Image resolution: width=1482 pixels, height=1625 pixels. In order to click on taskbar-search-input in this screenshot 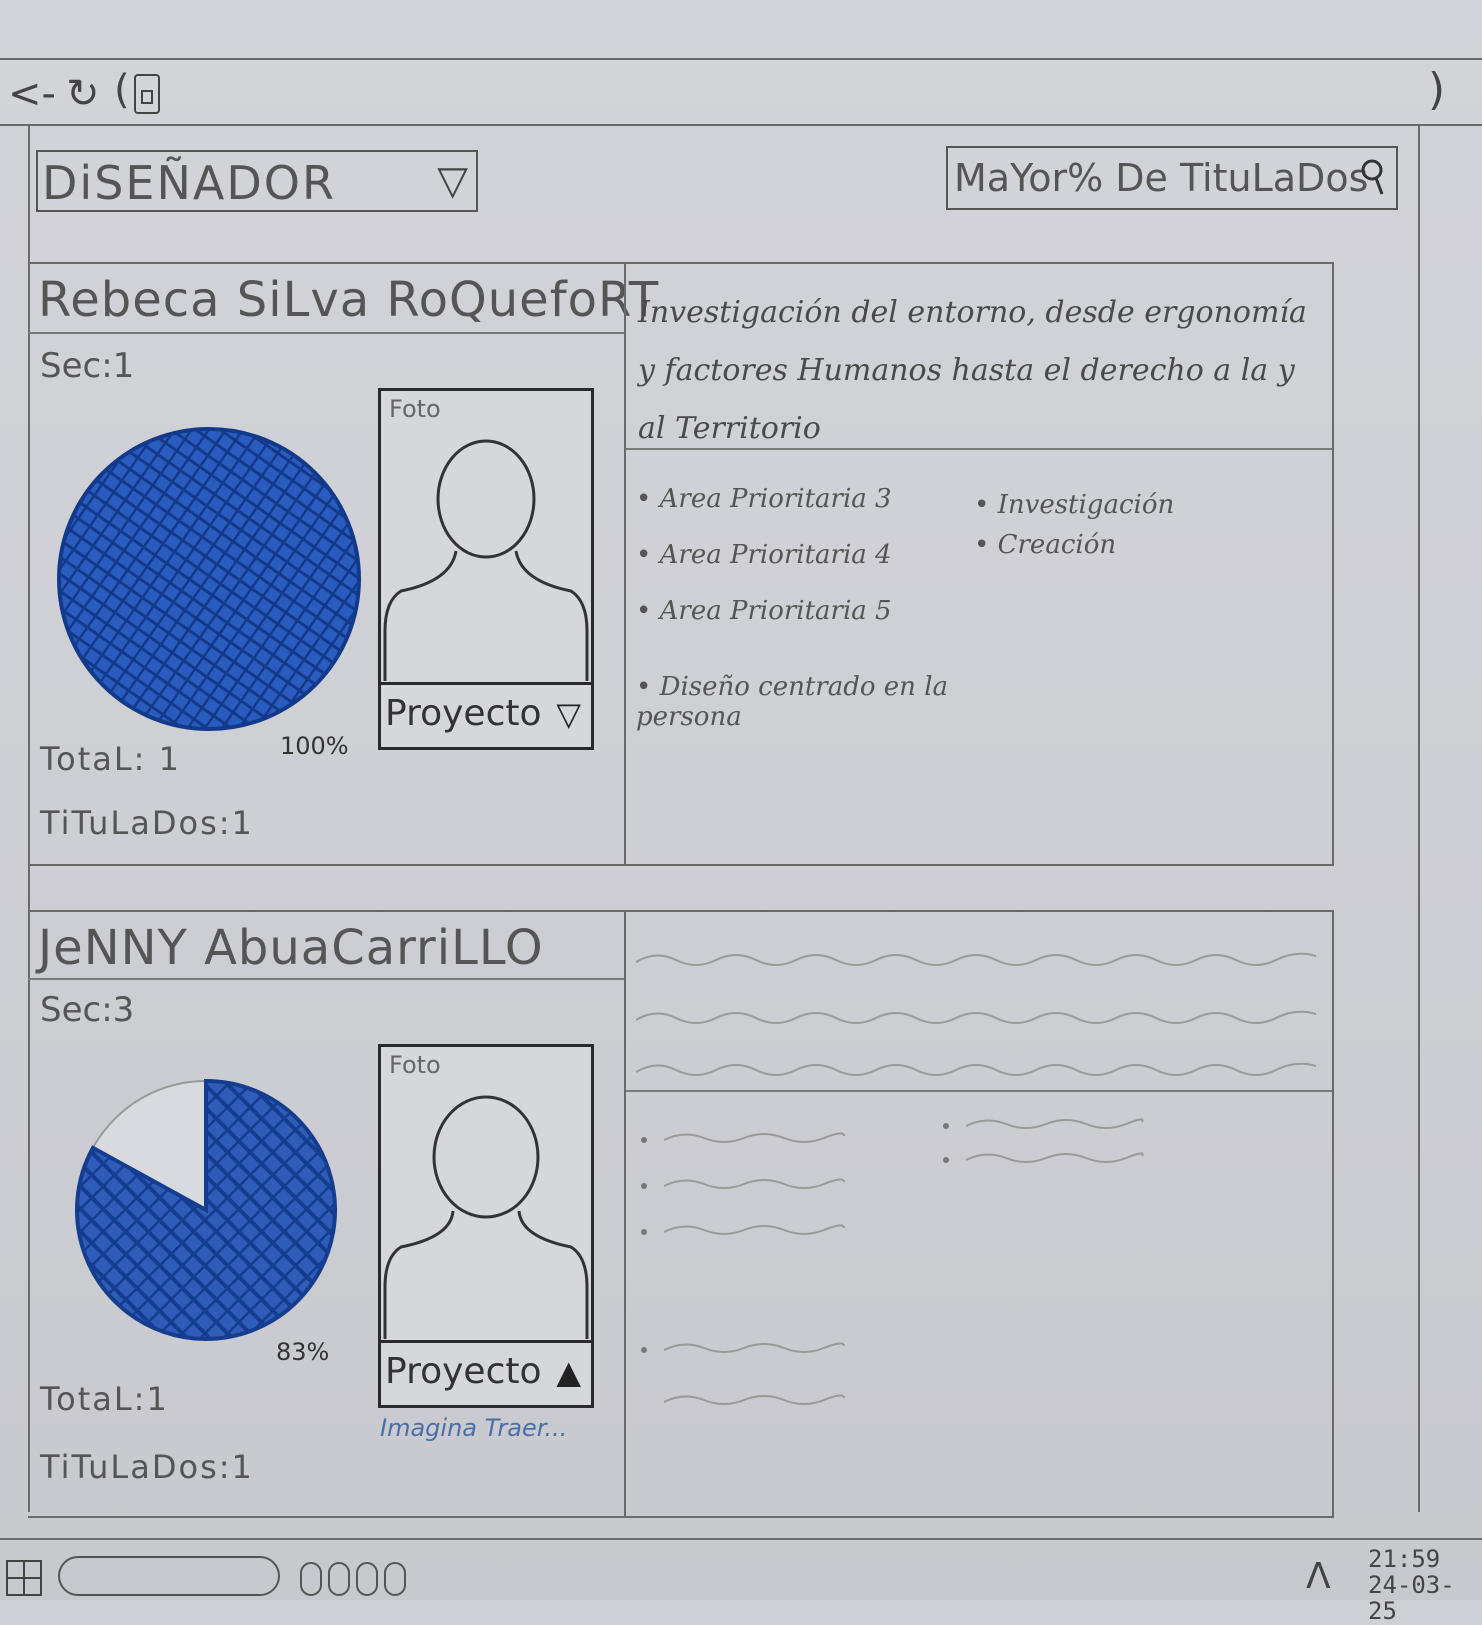, I will do `click(169, 1576)`.